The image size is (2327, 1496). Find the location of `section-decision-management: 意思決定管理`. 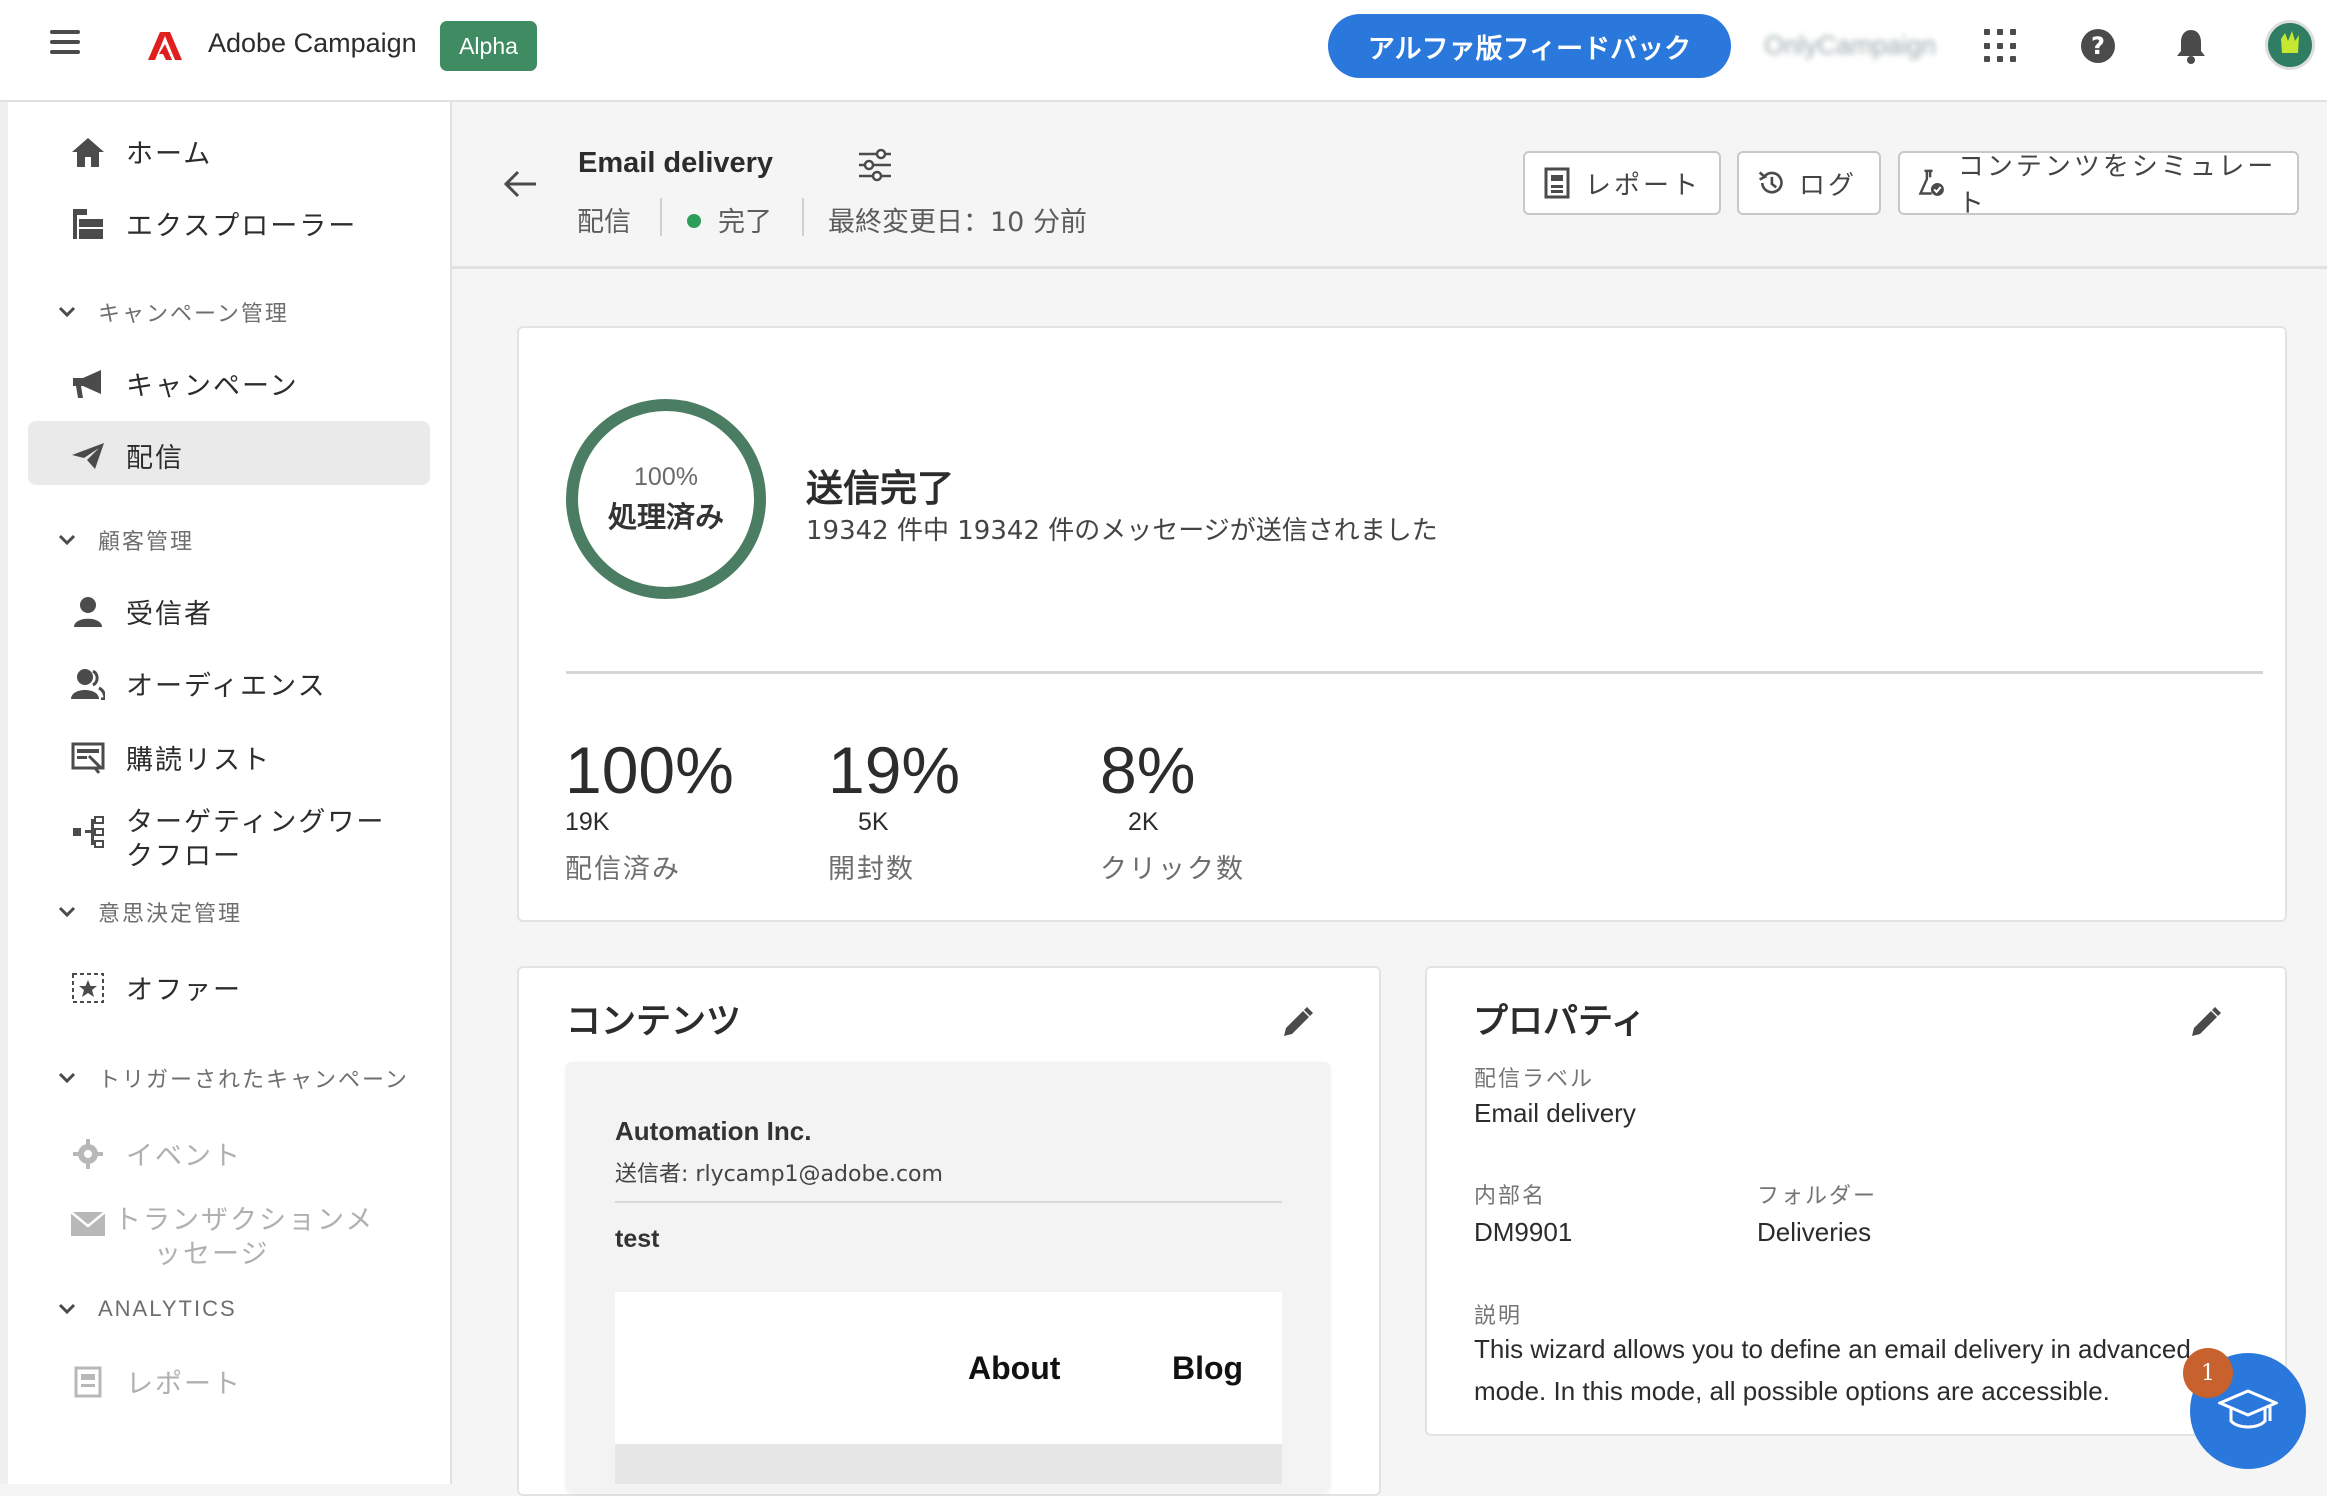

section-decision-management: 意思決定管理 is located at coordinates (150, 912).